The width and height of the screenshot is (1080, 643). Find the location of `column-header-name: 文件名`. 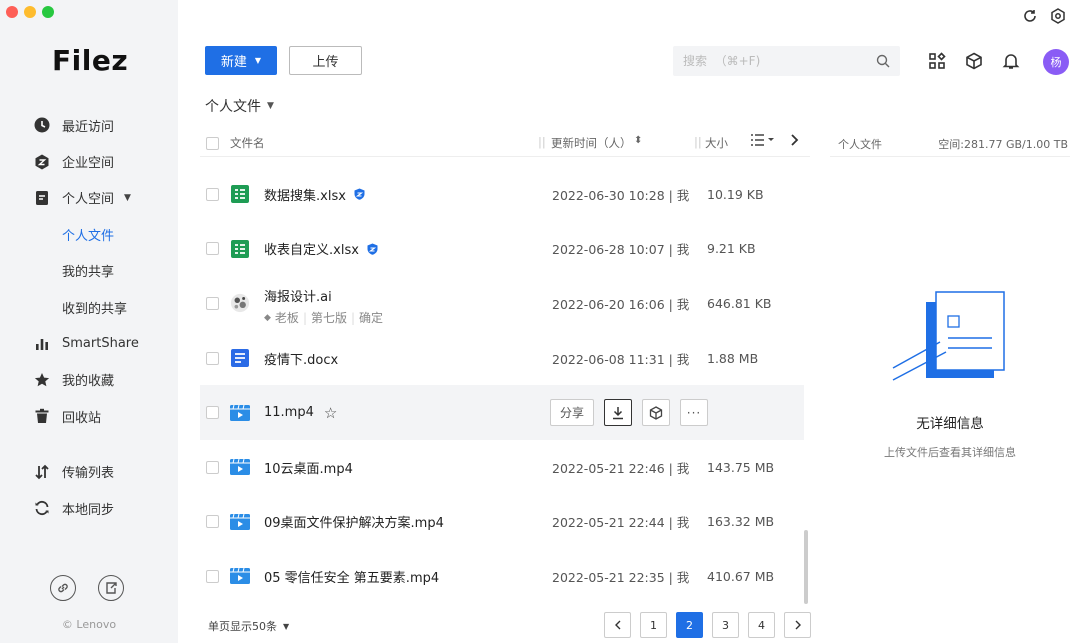

column-header-name: 文件名 is located at coordinates (247, 143).